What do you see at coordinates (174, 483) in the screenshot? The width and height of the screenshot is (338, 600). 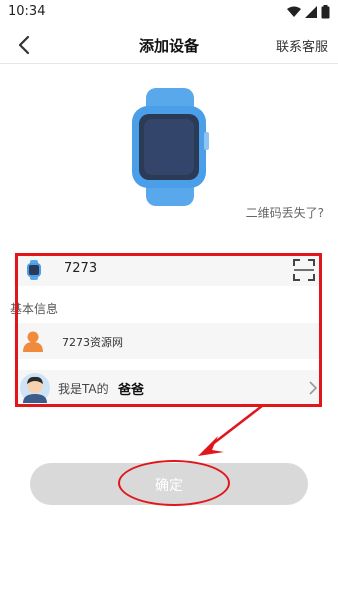 I see `annotation-circle` at bounding box center [174, 483].